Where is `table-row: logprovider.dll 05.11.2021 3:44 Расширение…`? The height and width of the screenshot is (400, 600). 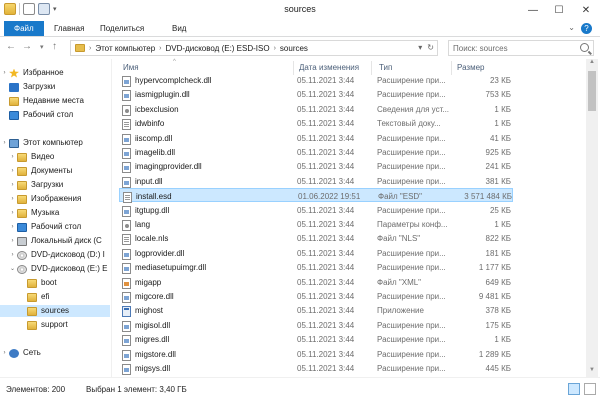
table-row: logprovider.dll 05.11.2021 3:44 Расширение… is located at coordinates (316, 253).